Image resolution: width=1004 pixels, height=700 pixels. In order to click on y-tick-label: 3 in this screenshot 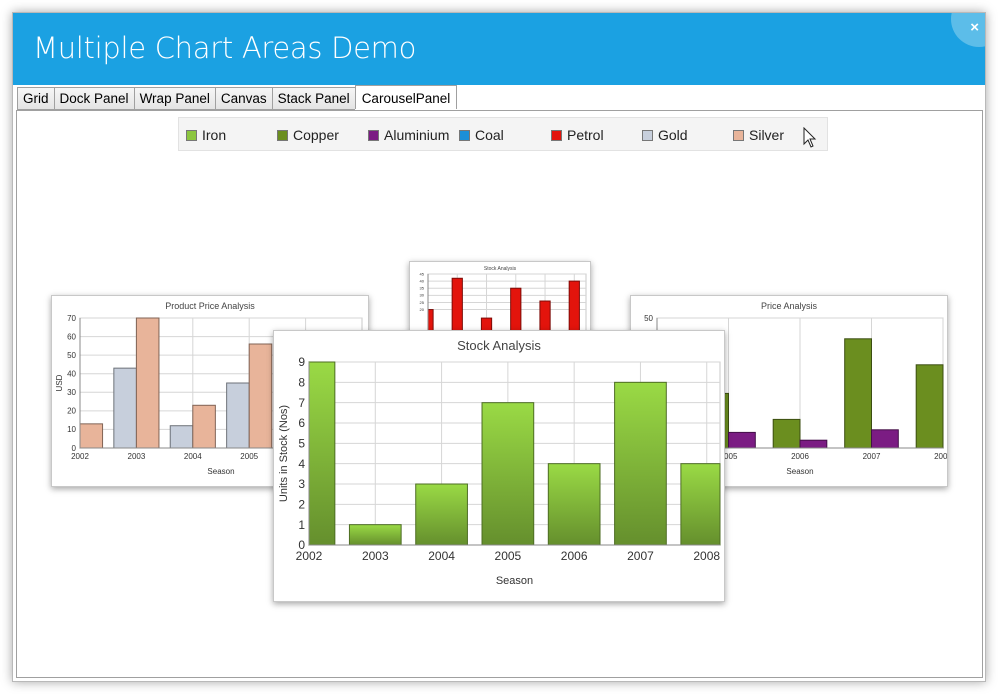, I will do `click(301, 484)`.